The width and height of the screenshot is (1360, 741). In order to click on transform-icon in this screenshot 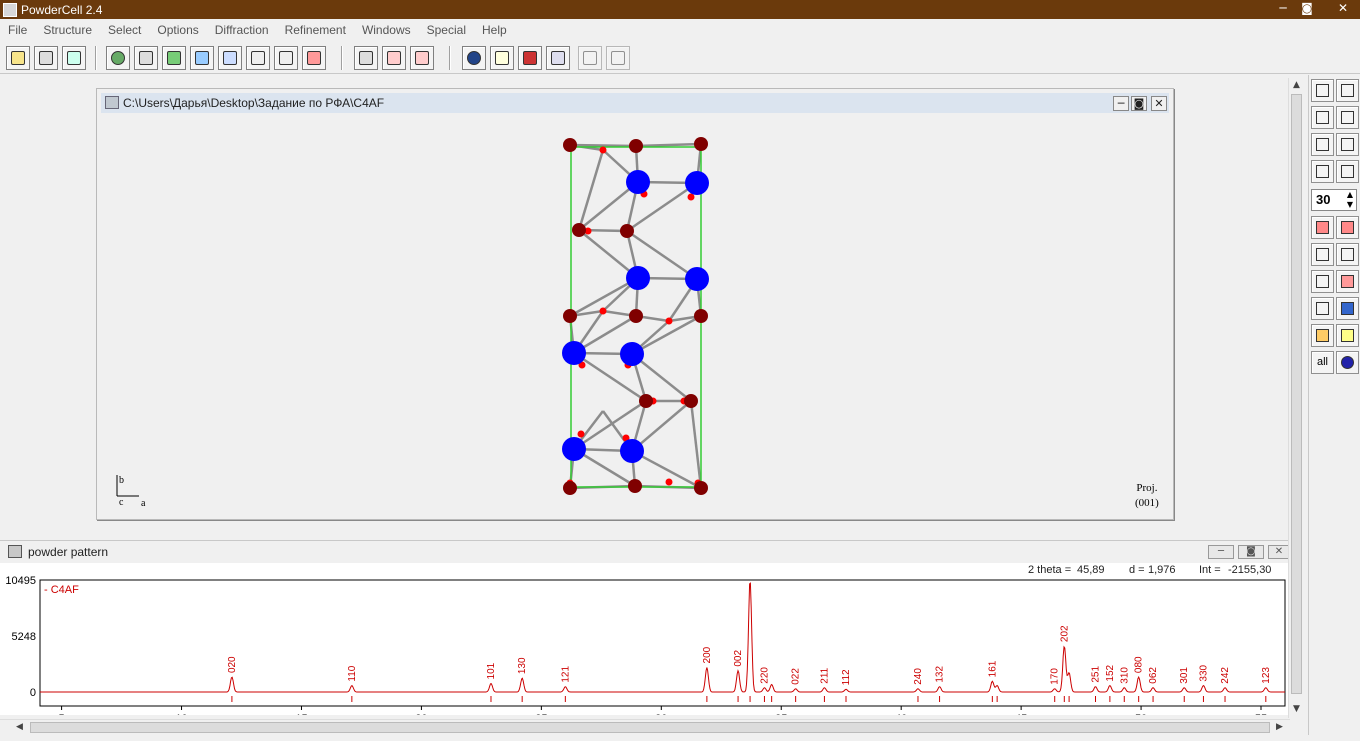, I will do `click(230, 58)`.